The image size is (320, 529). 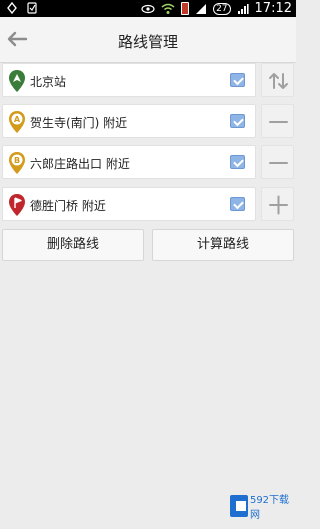 I want to click on route-row-end: 德胜门桥 附近, so click(x=148, y=207).